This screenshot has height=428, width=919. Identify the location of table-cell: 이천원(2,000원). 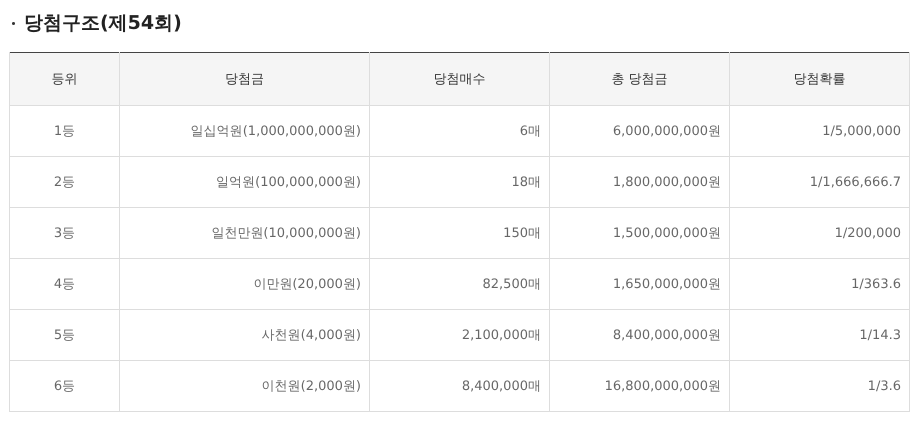
(245, 386).